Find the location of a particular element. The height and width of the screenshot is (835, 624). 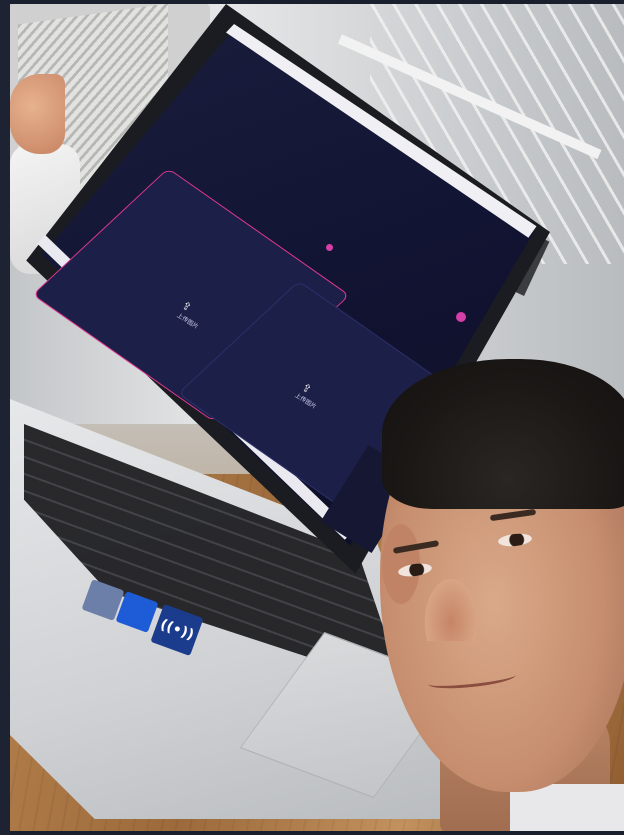

pink-object is located at coordinates (37, 114).